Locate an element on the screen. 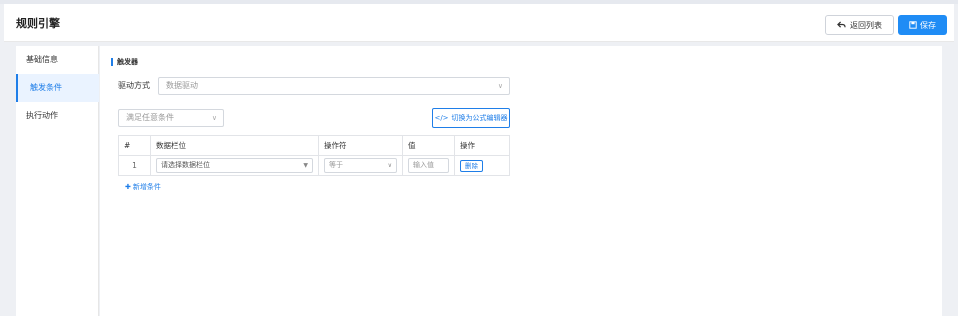 Image resolution: width=958 pixels, height=316 pixels. operator-select: 等于 ∨ is located at coordinates (360, 165).